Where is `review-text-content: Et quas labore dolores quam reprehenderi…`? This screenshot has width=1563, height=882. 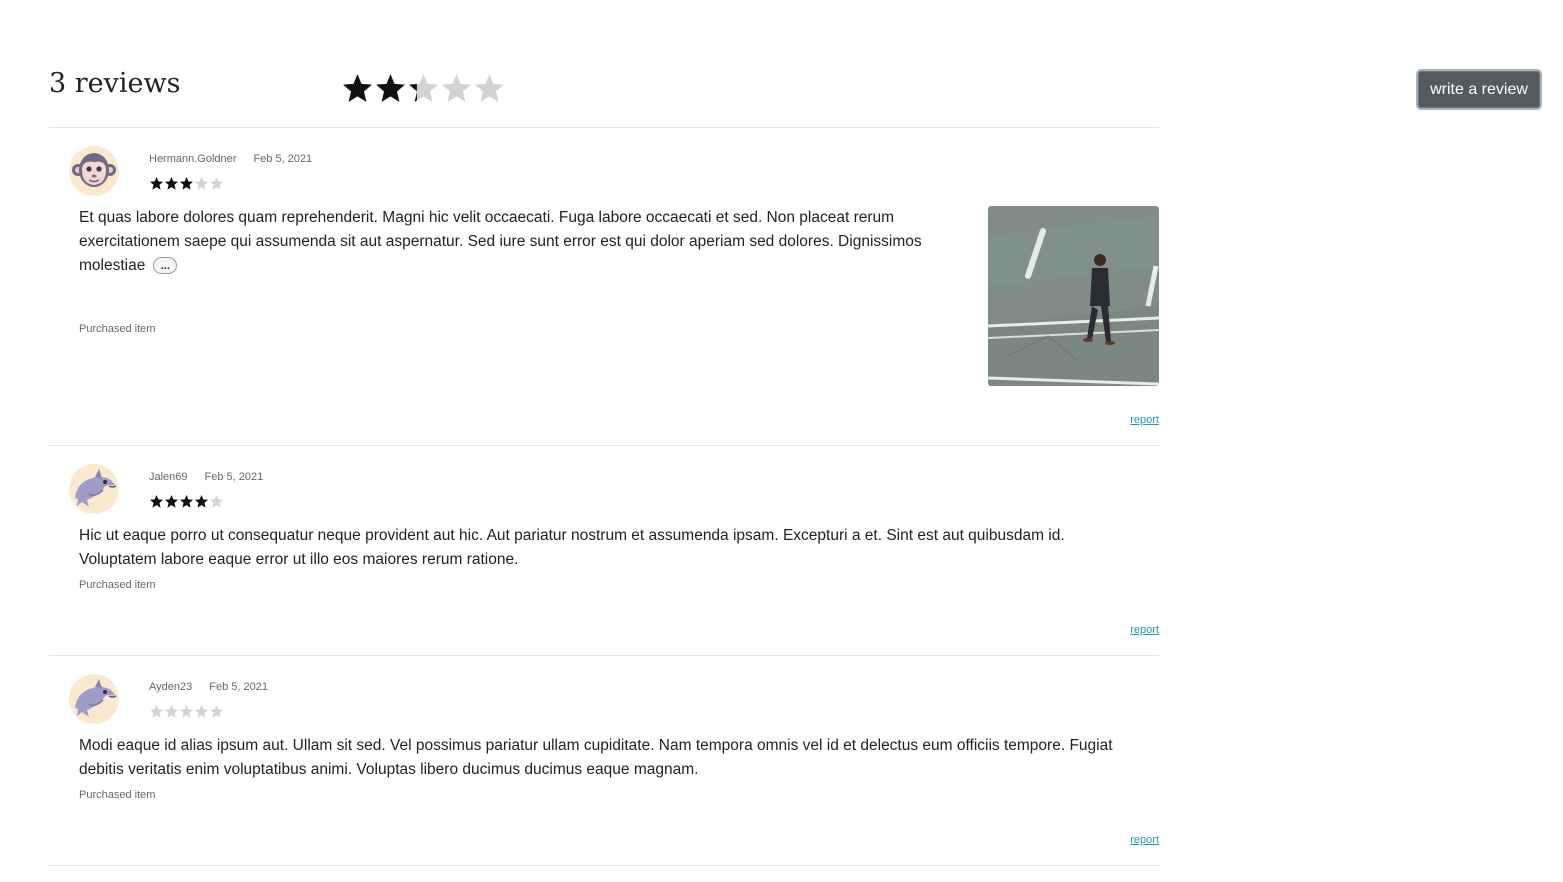 review-text-content: Et quas labore dolores quam reprehenderi… is located at coordinates (500, 241).